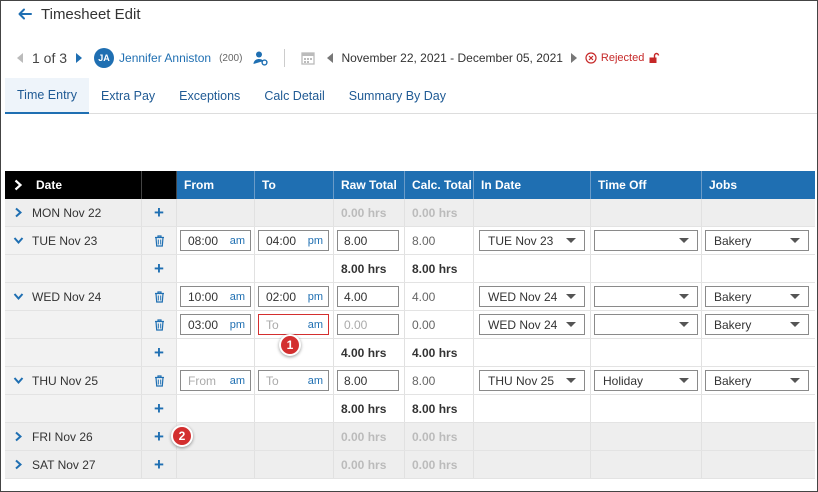 The height and width of the screenshot is (492, 818). What do you see at coordinates (91, 14) in the screenshot?
I see `page-title: Timesheet Edit` at bounding box center [91, 14].